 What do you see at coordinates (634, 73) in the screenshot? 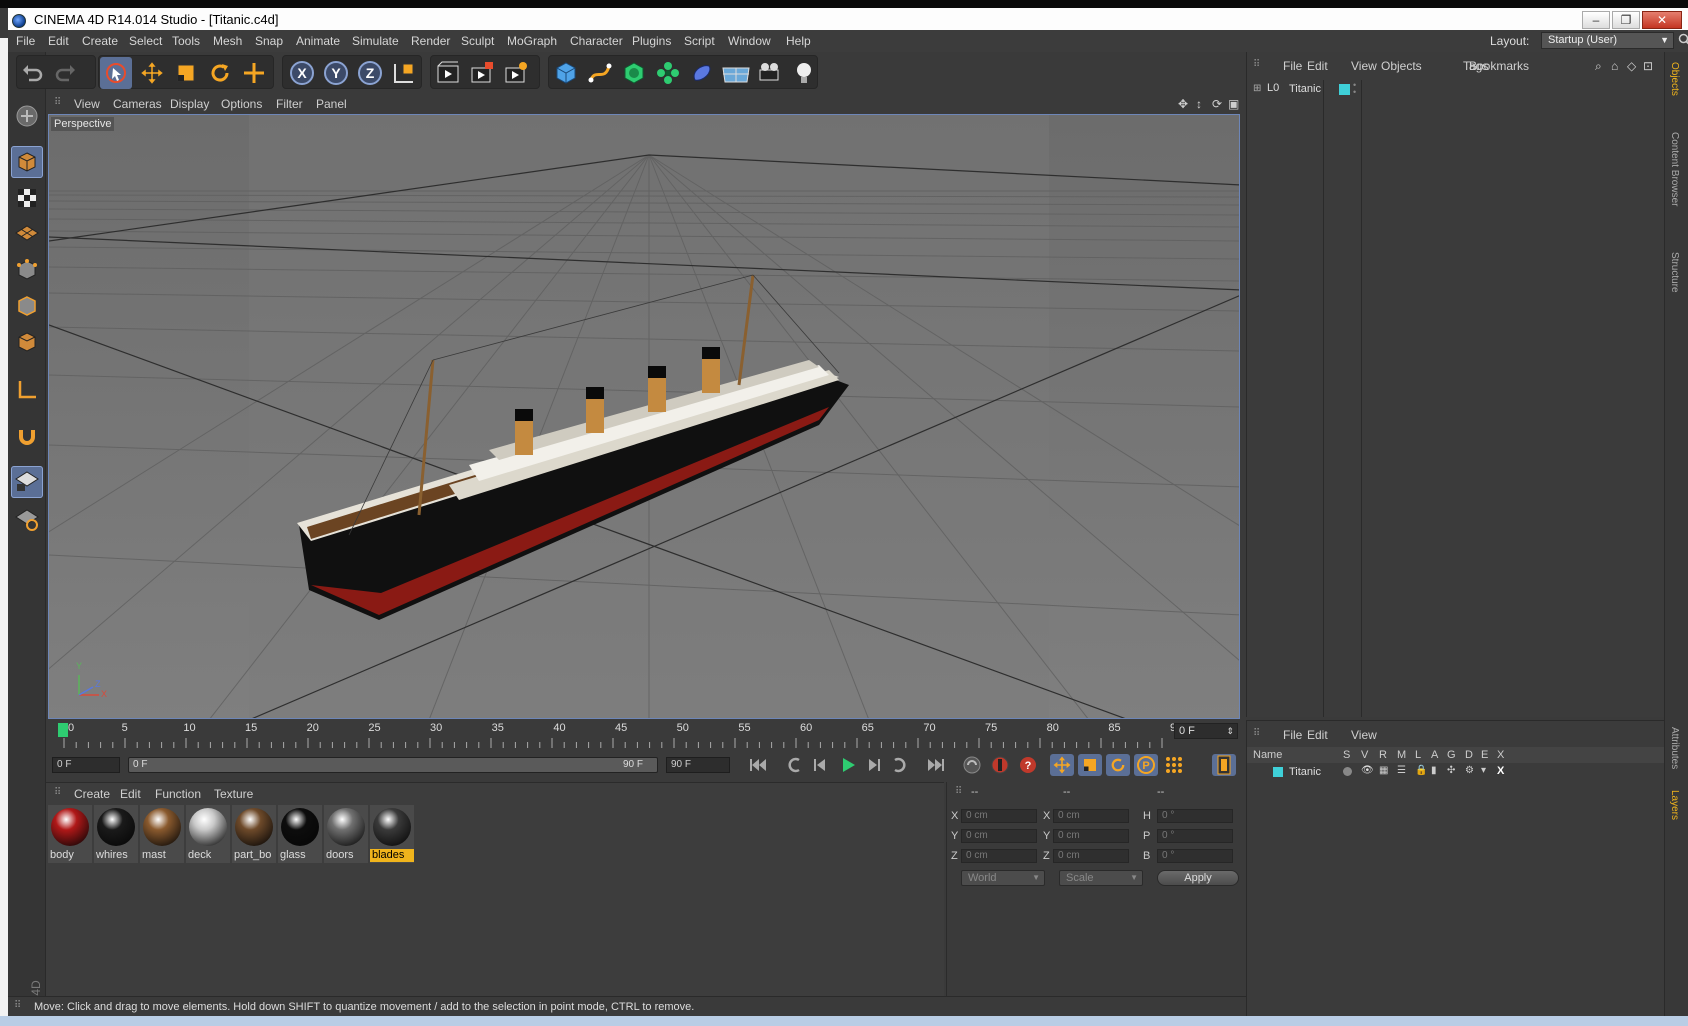
I see `subdivision-surface-icon` at bounding box center [634, 73].